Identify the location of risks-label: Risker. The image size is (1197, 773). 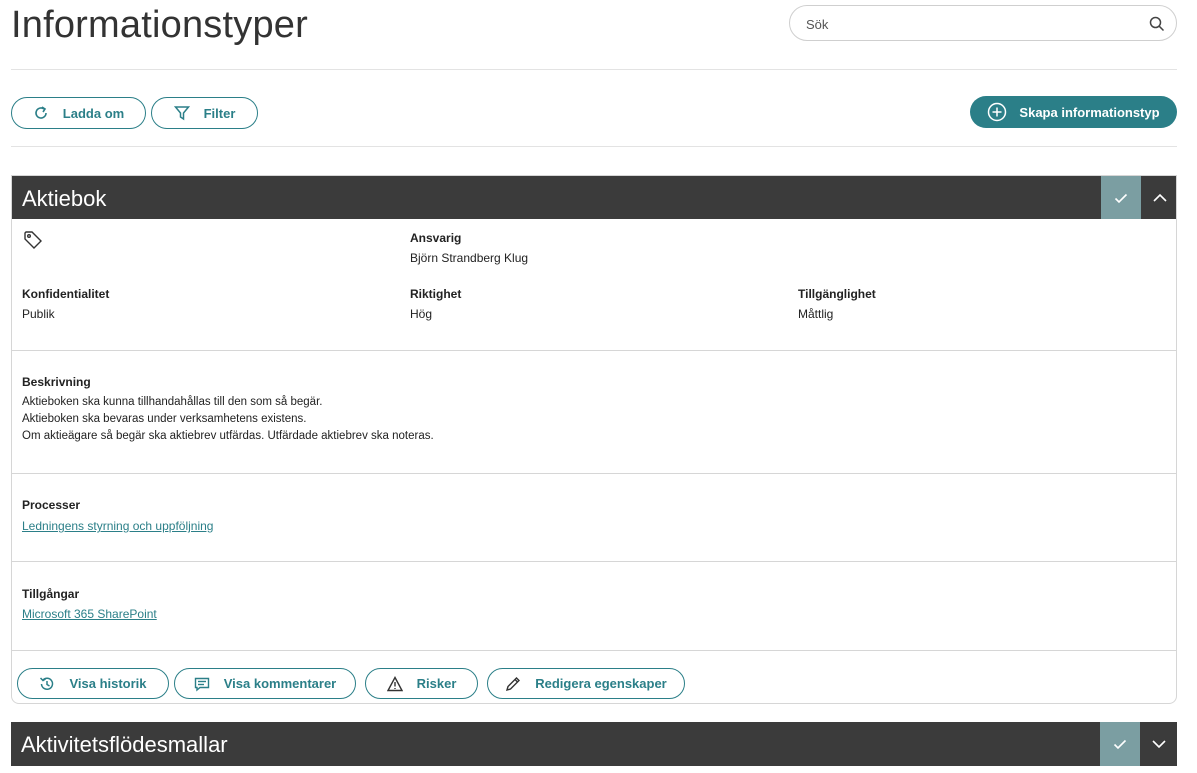
(436, 683).